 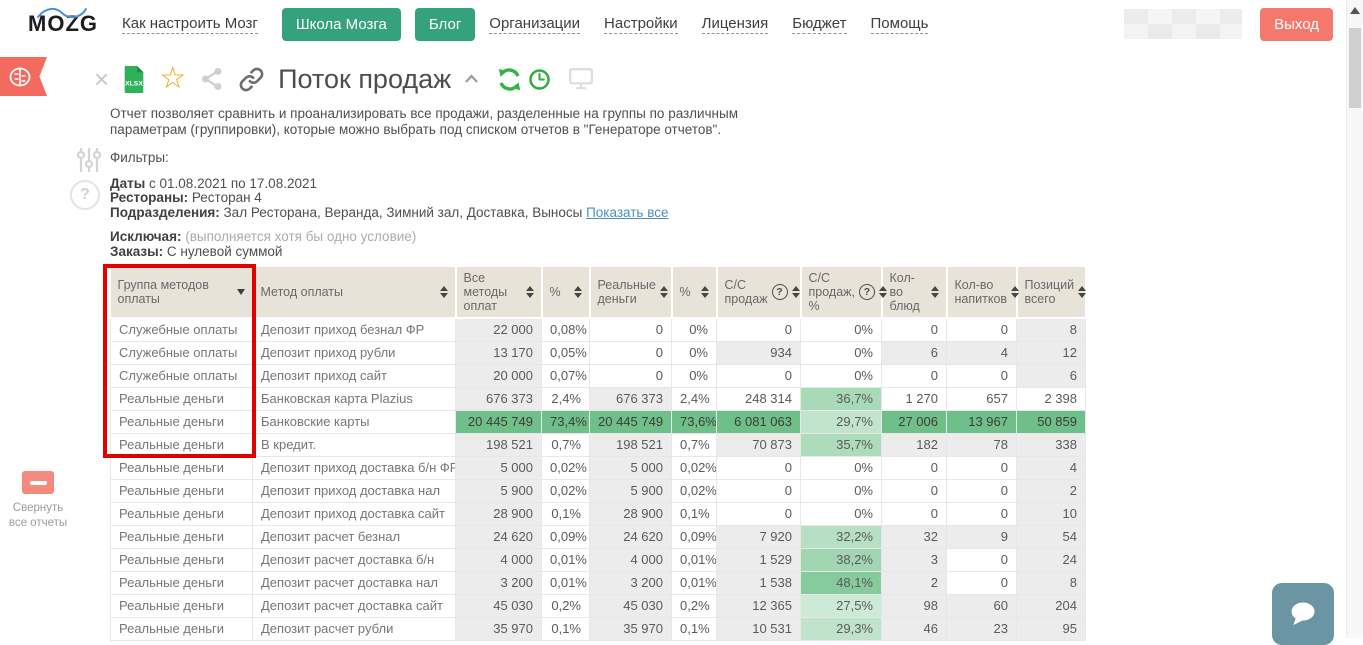 What do you see at coordinates (981, 536) in the screenshot?
I see `cell-value: 9` at bounding box center [981, 536].